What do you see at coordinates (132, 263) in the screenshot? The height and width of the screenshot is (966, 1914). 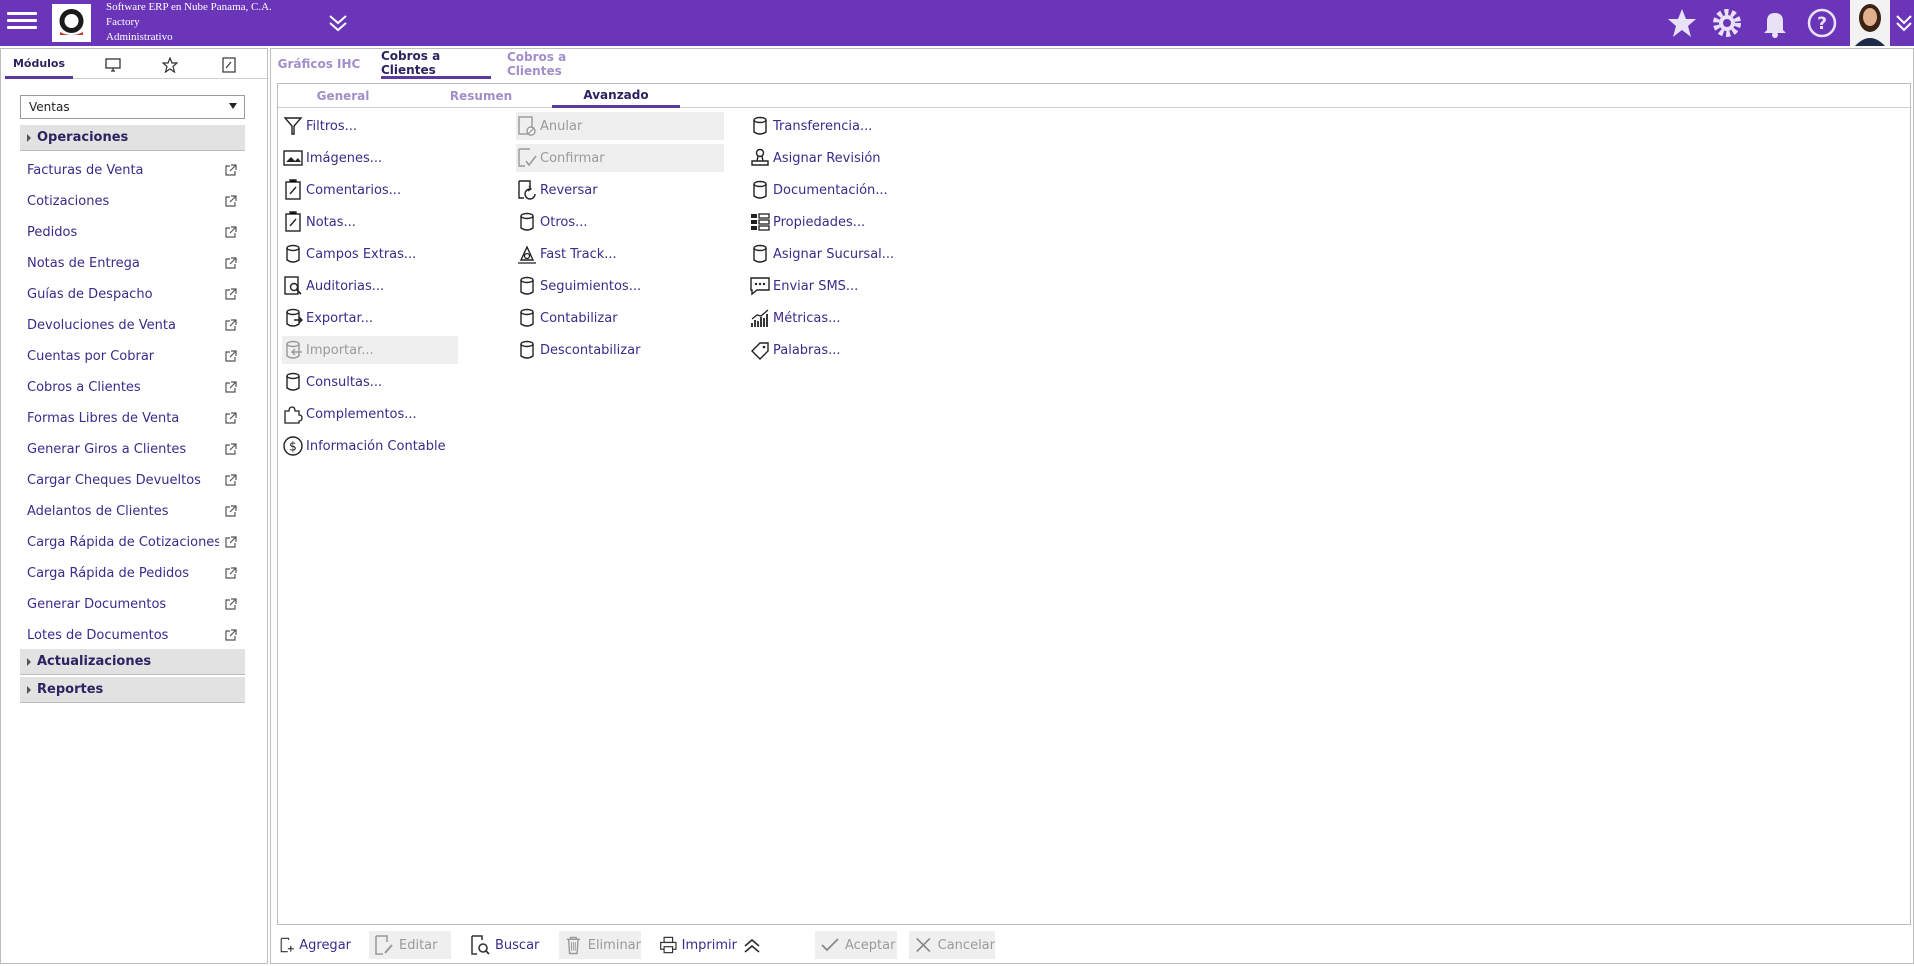 I see `module-item: Notas de Entrega` at bounding box center [132, 263].